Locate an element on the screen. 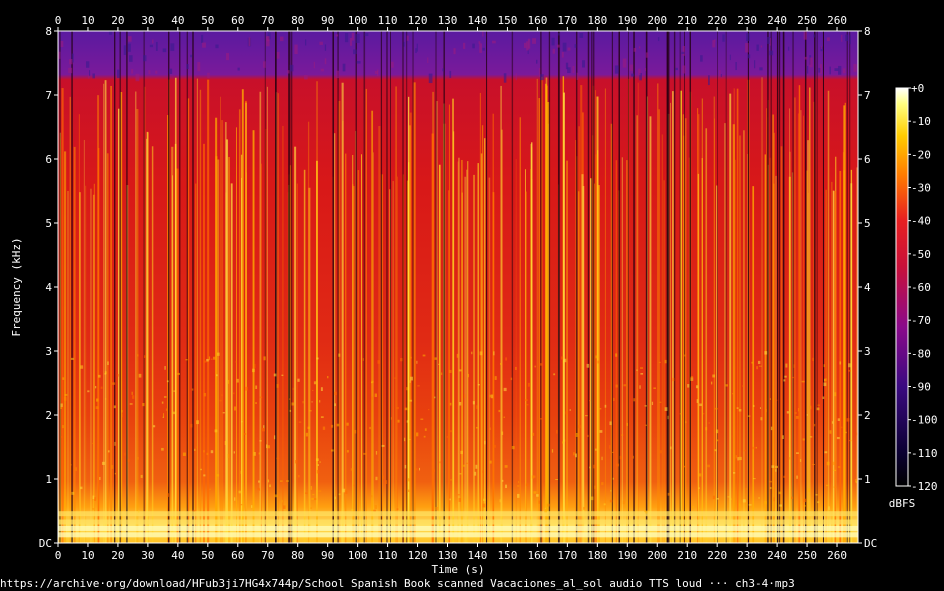 This screenshot has height=591, width=944. y-tick-right-label: 7 is located at coordinates (867, 95).